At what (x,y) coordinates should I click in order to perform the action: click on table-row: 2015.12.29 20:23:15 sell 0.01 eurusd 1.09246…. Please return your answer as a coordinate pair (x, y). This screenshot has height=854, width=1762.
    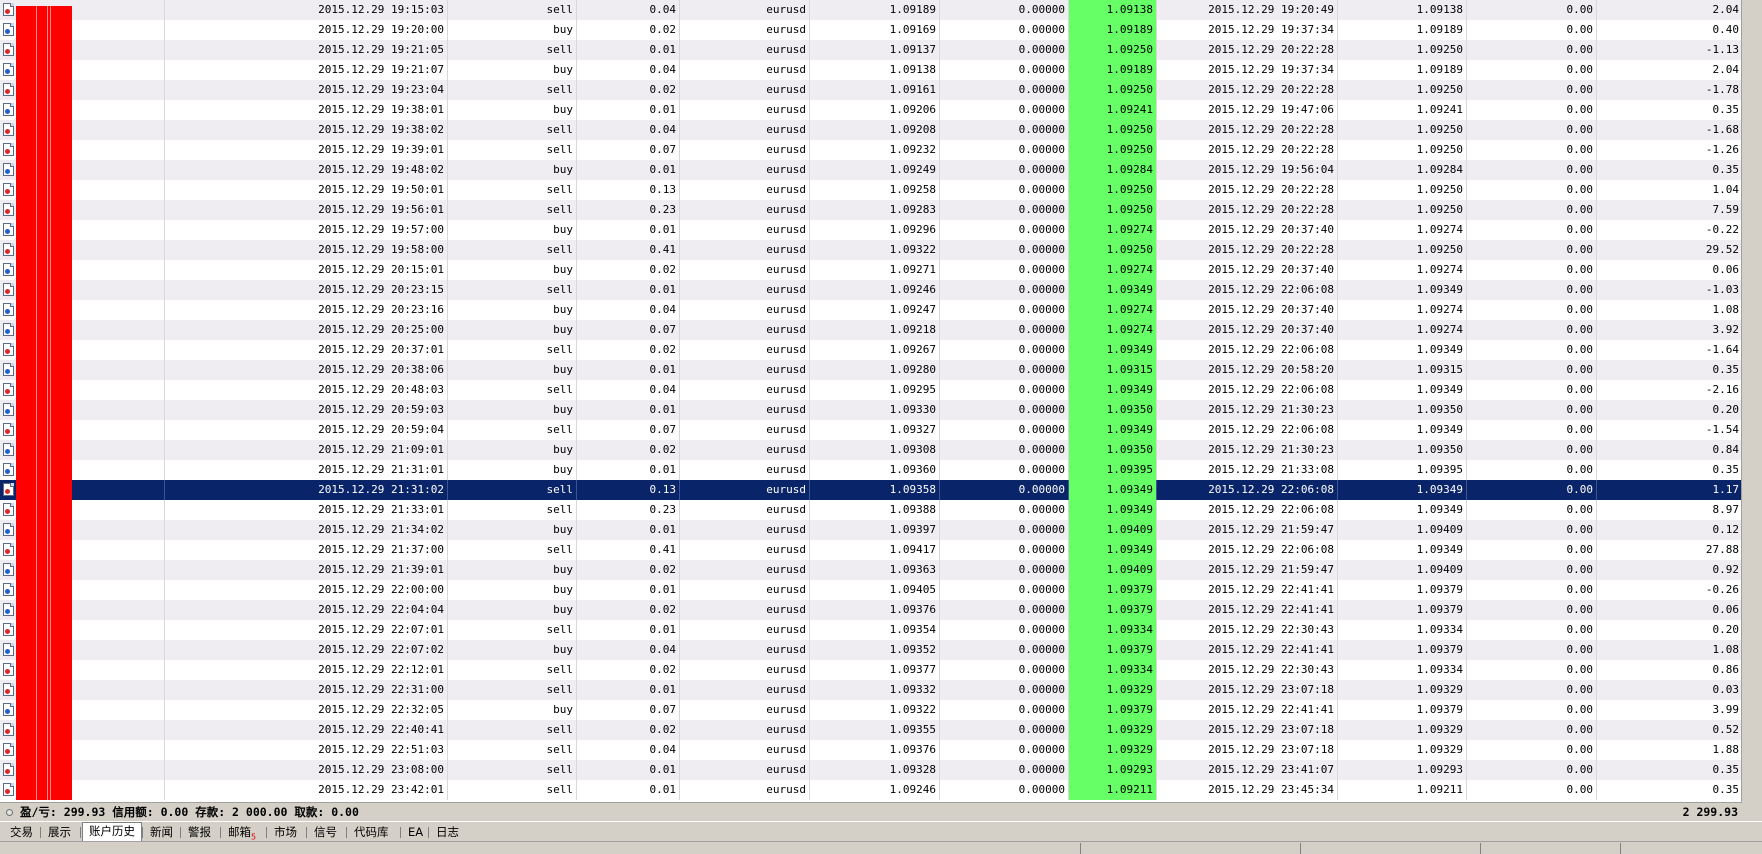
    Looking at the image, I should click on (870, 290).